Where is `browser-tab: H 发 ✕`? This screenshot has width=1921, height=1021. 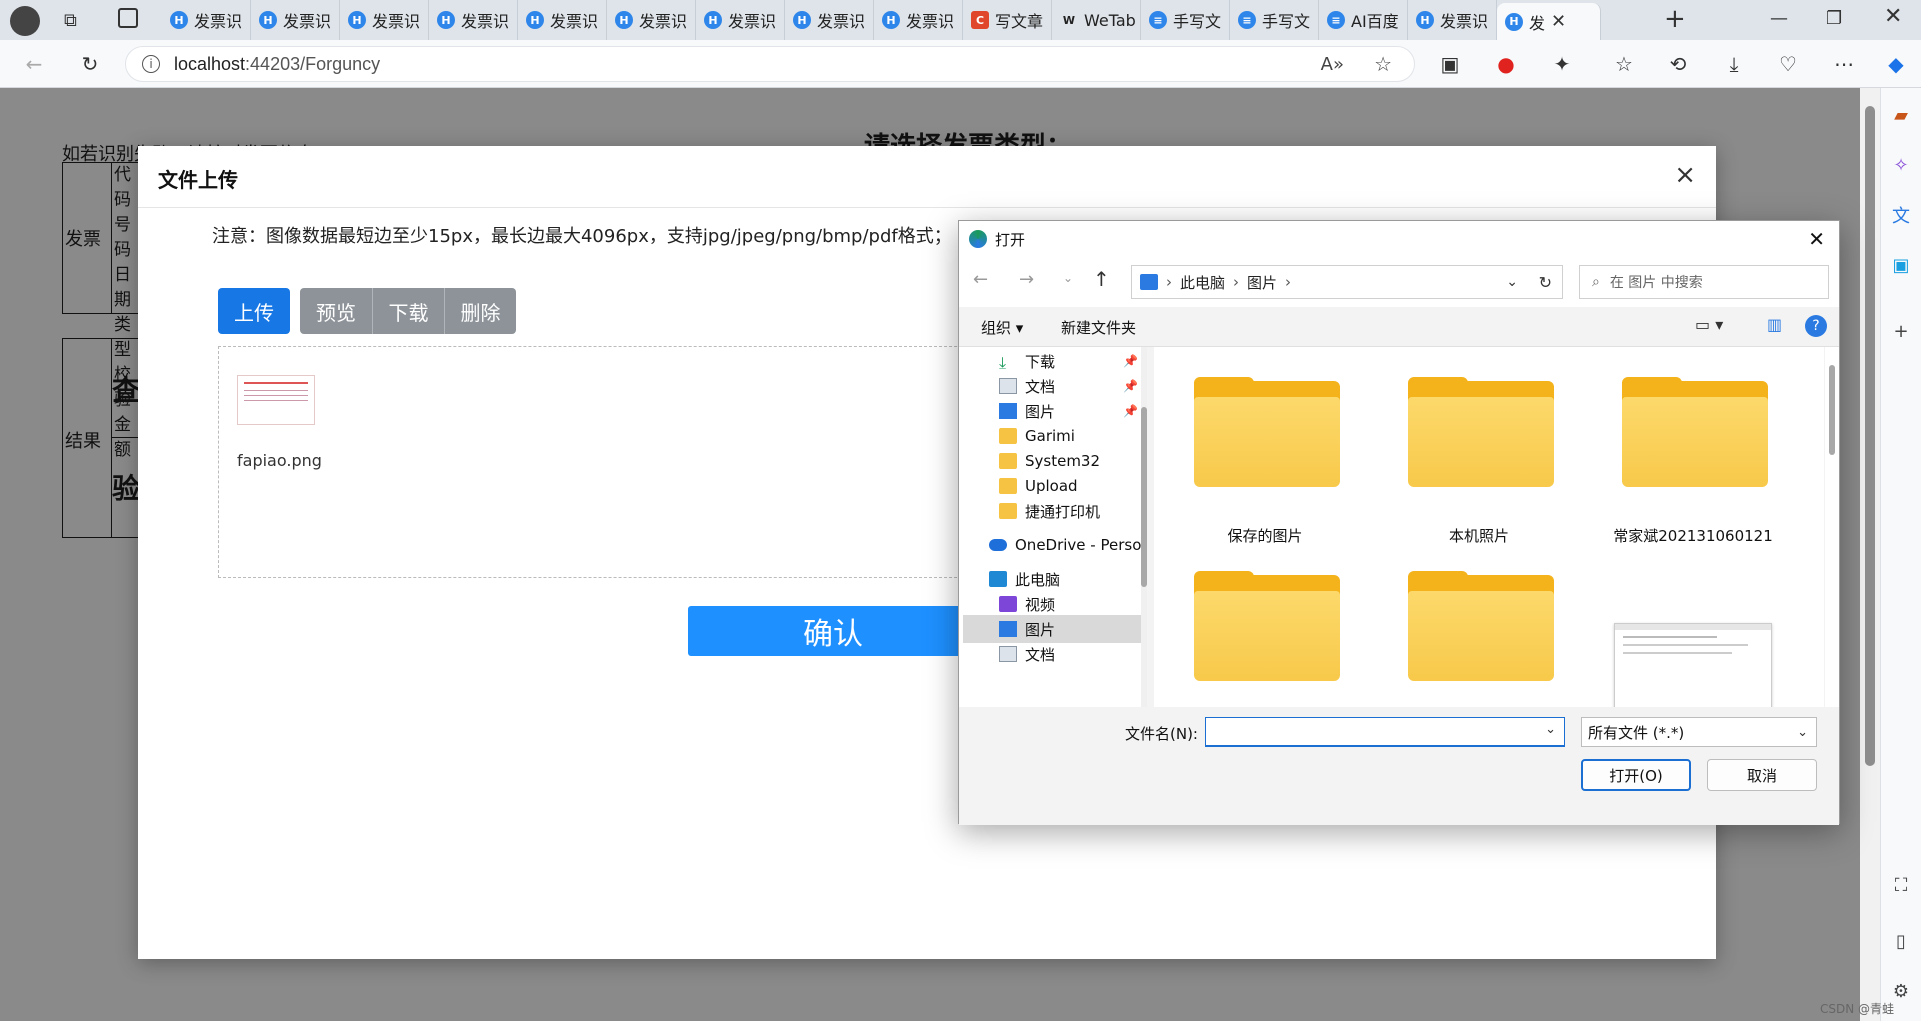
browser-tab: H 发 ✕ is located at coordinates (1549, 21).